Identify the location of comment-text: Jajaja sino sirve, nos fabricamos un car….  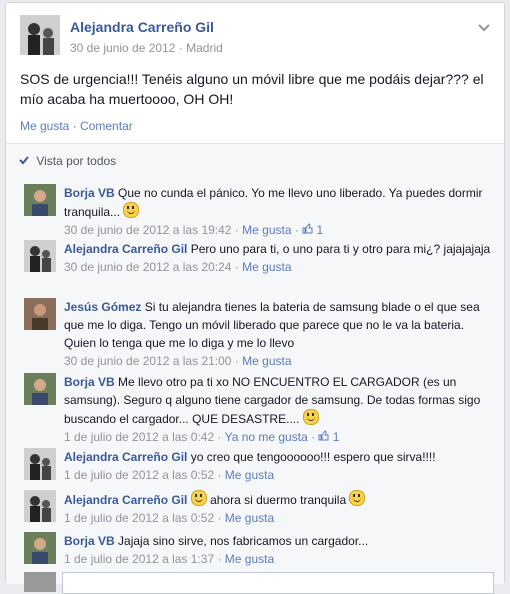
(243, 541).